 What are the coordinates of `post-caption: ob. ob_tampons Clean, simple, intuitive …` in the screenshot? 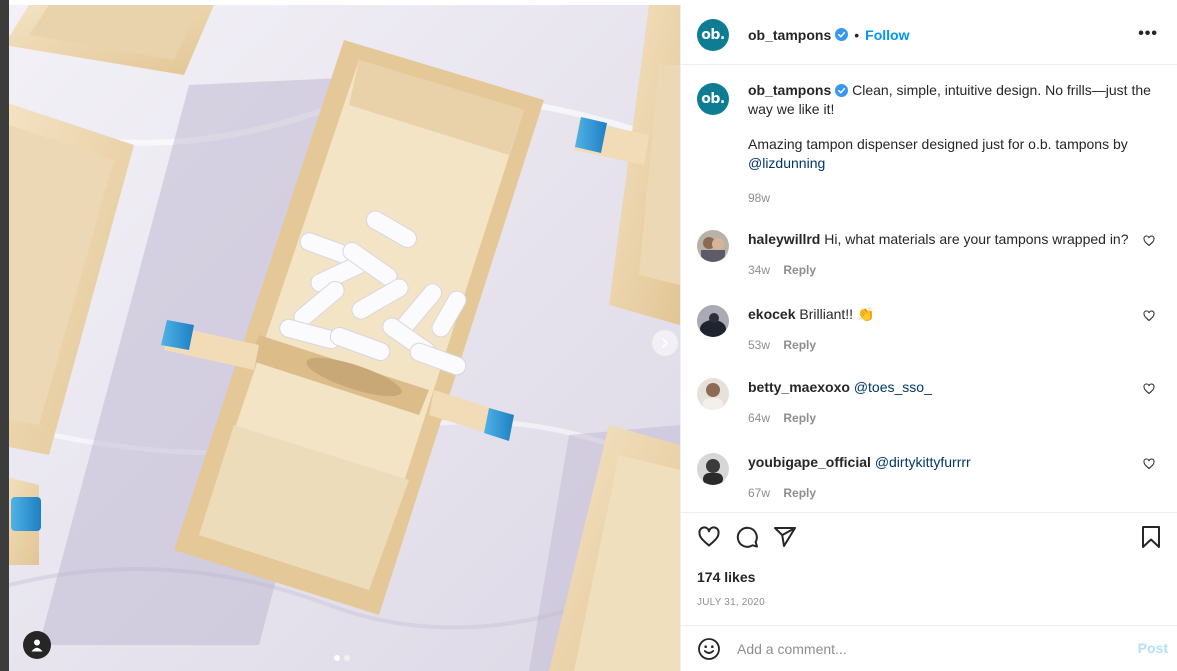 It's located at (932, 144).